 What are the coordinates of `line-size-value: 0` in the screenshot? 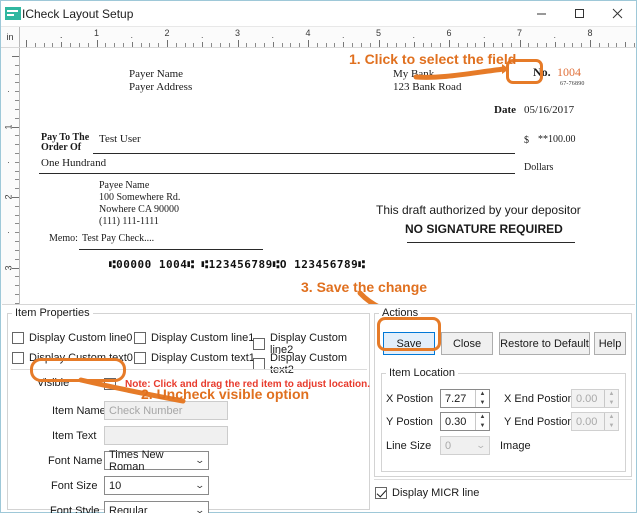 It's located at (448, 445).